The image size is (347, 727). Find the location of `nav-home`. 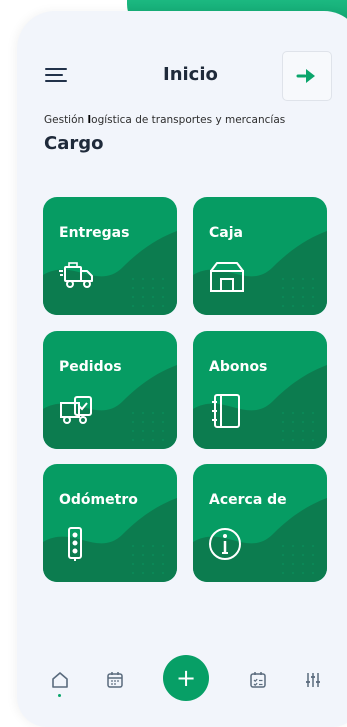

nav-home is located at coordinates (60, 680).